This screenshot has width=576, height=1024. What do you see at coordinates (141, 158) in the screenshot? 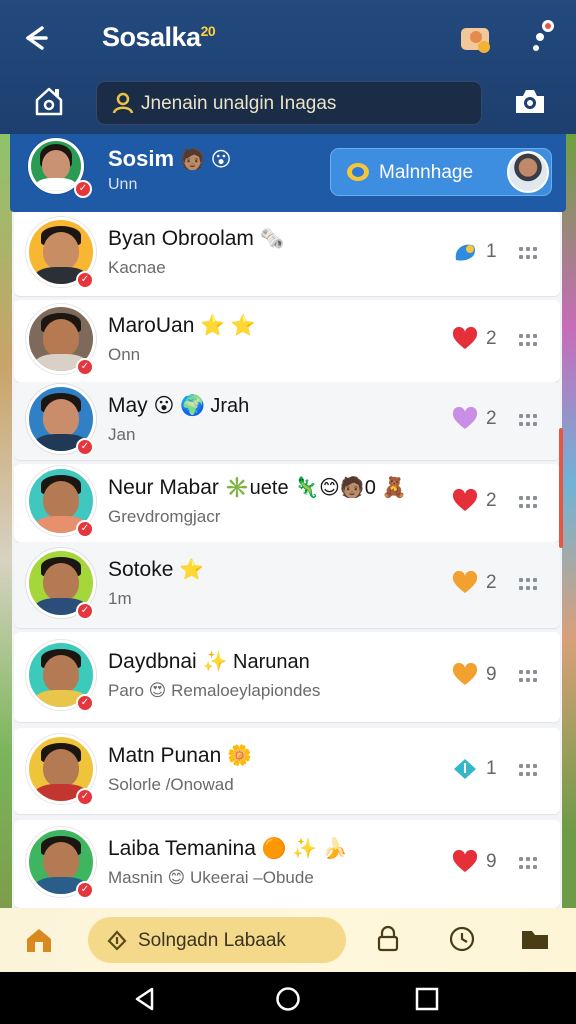
I see `pinned-name-text: Sosim` at bounding box center [141, 158].